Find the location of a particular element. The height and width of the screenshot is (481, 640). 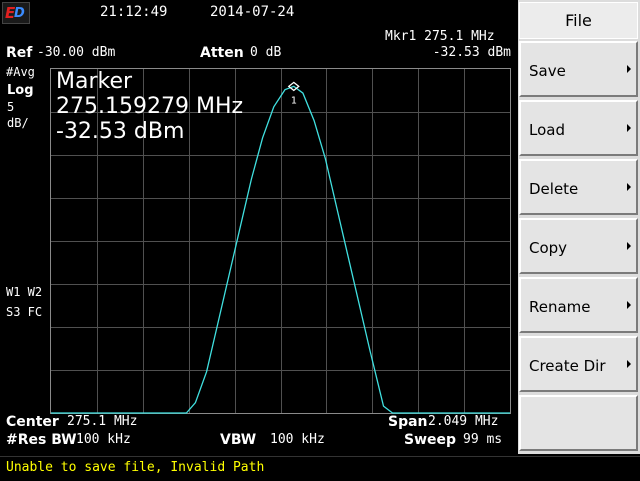

span-label: Span is located at coordinates (408, 422).